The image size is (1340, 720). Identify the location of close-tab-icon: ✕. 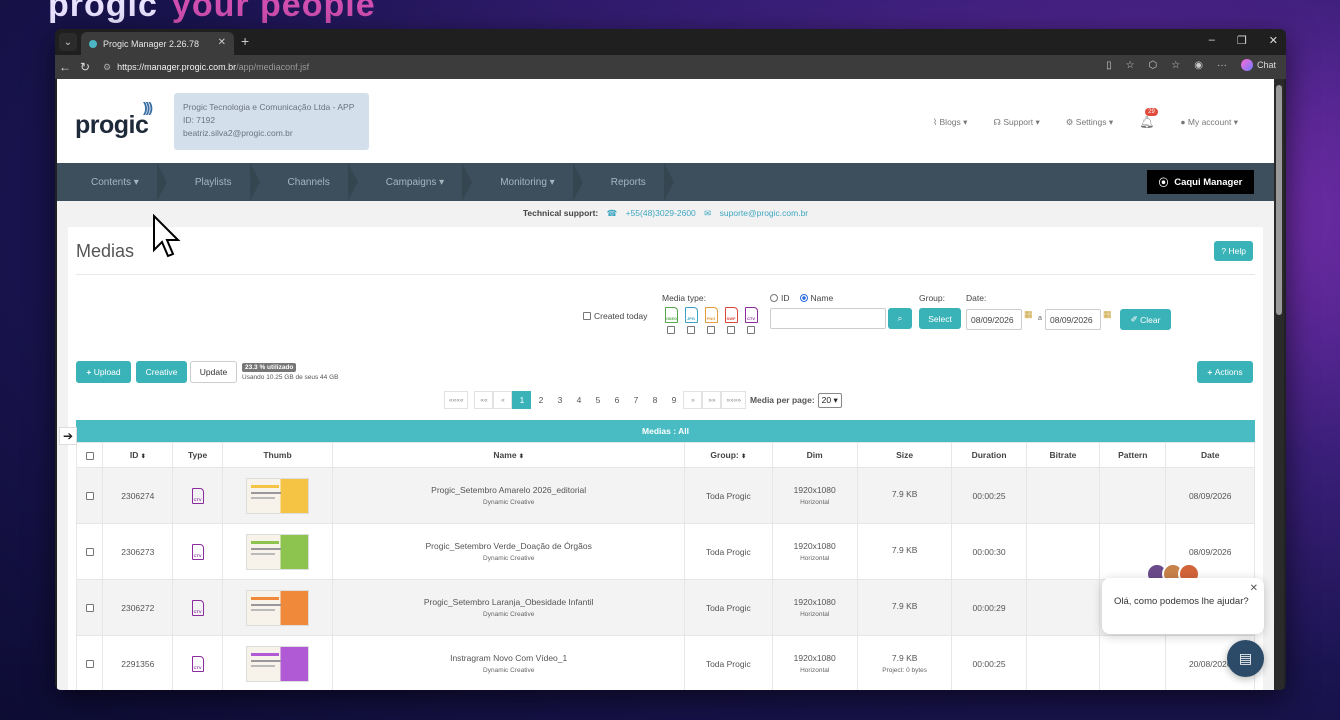
(222, 42).